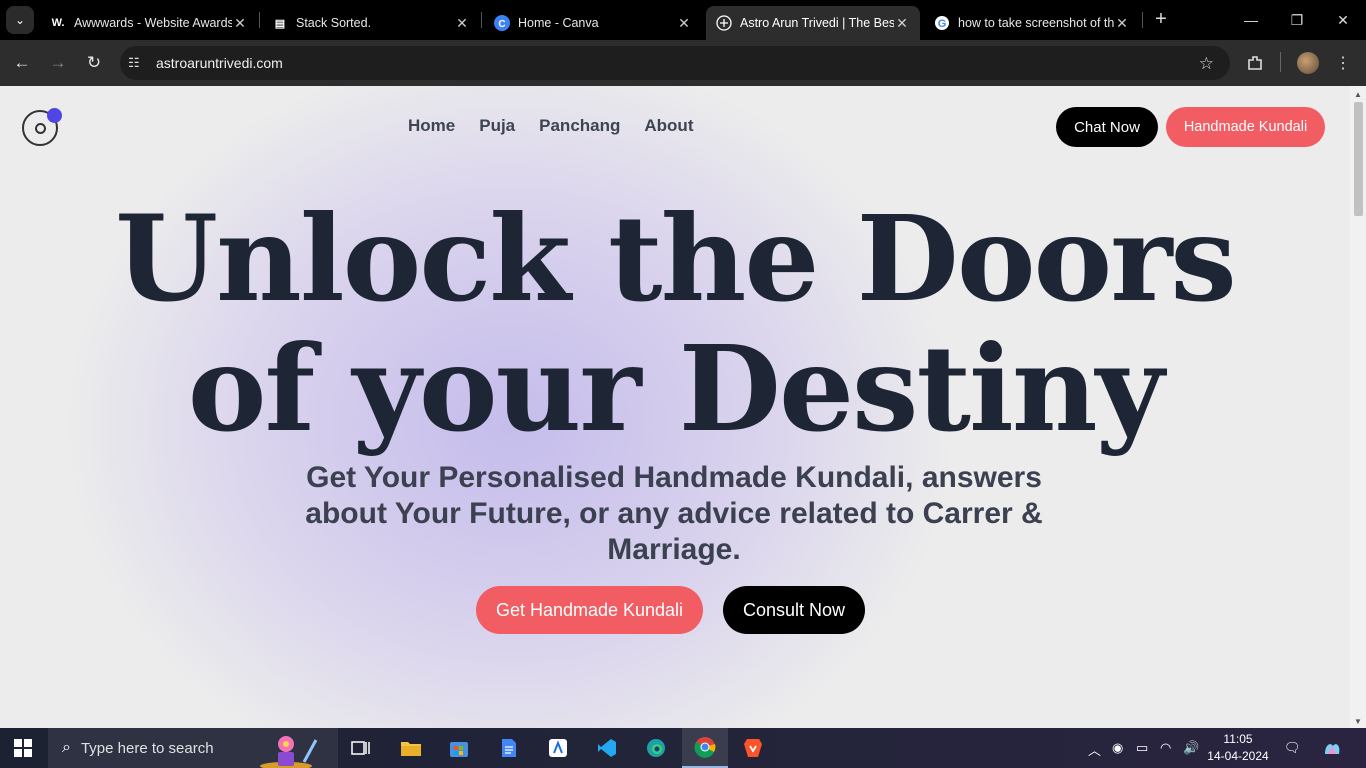 This screenshot has width=1366, height=768. What do you see at coordinates (1308, 63) in the screenshot?
I see `profile-avatar` at bounding box center [1308, 63].